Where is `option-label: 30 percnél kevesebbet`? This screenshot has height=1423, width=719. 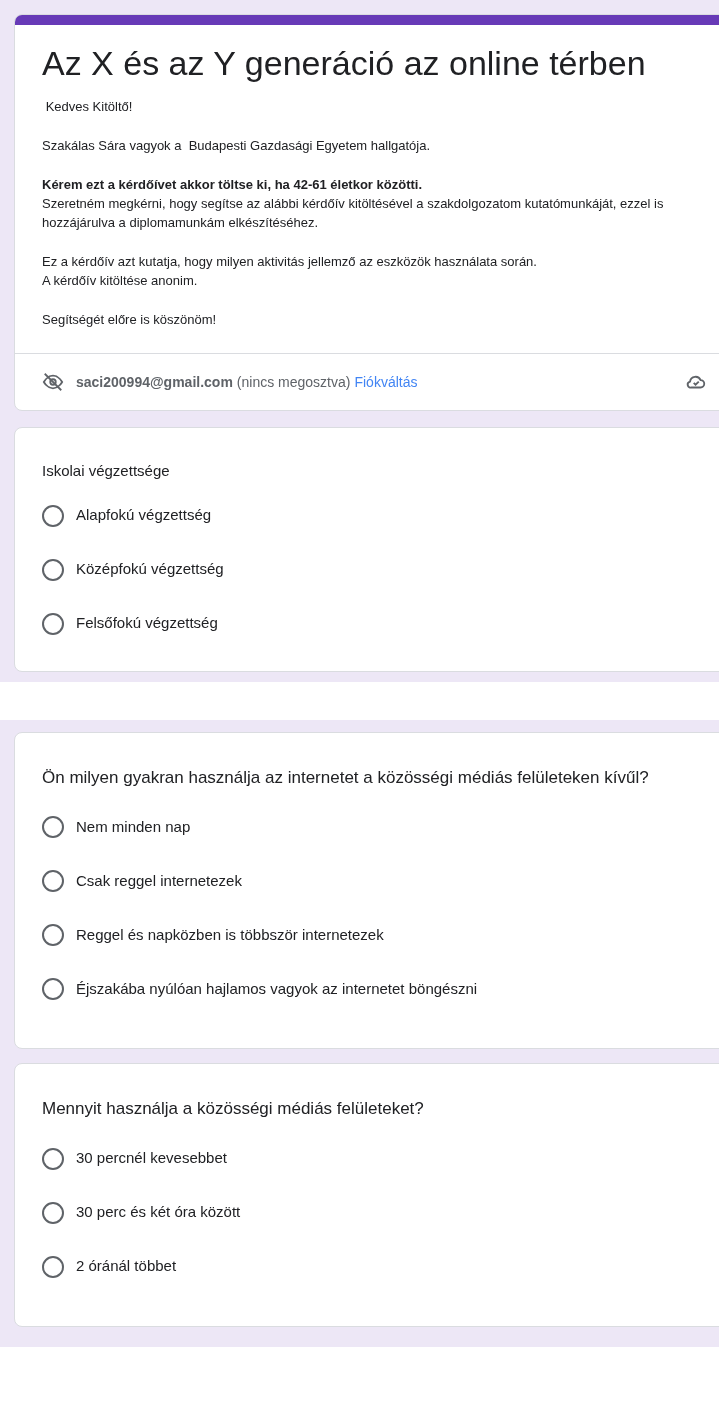 option-label: 30 percnél kevesebbet is located at coordinates (151, 1158).